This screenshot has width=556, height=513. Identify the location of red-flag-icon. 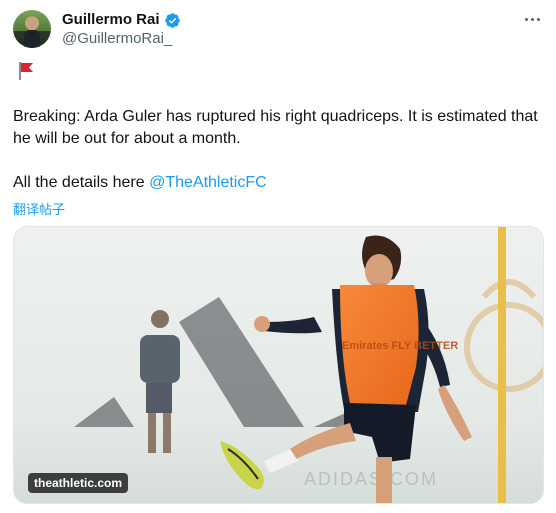
(26, 71).